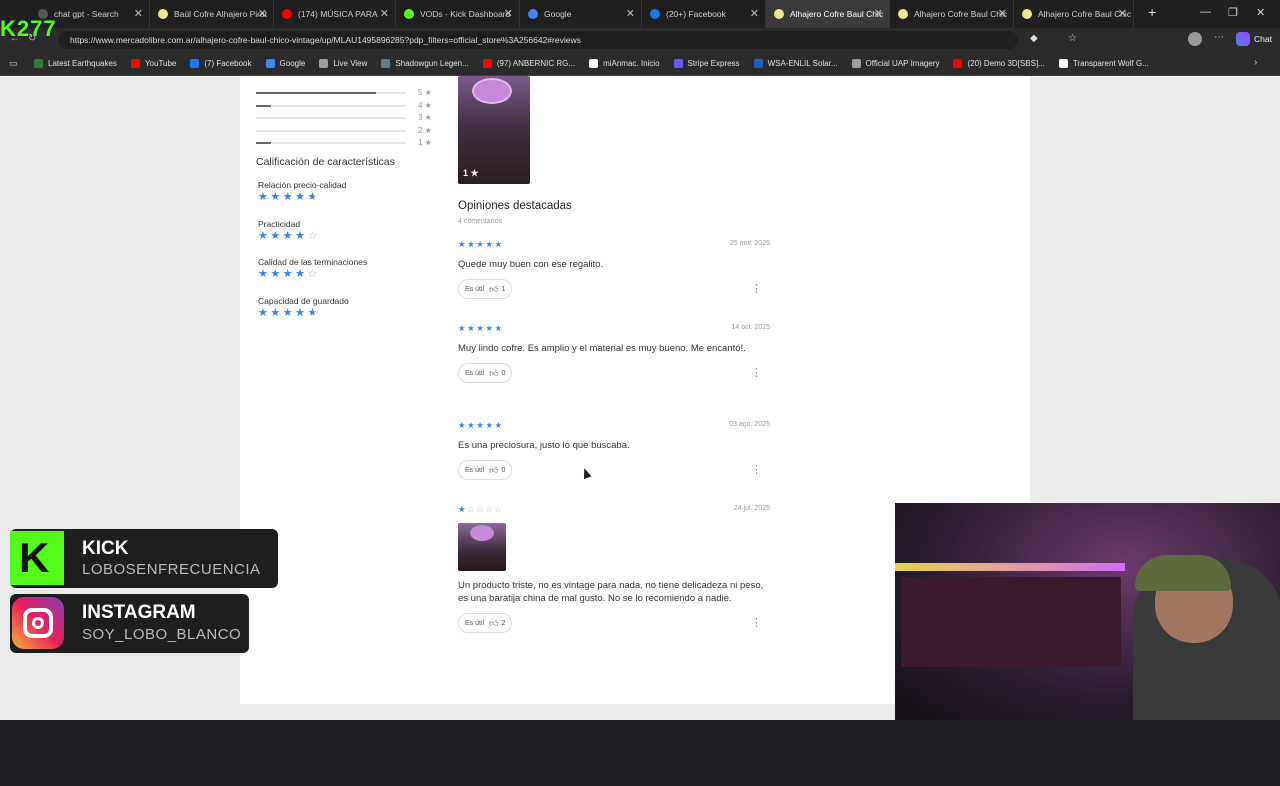  Describe the element at coordinates (160, 63) in the screenshot. I see `bookmark-label: YouTube` at that location.